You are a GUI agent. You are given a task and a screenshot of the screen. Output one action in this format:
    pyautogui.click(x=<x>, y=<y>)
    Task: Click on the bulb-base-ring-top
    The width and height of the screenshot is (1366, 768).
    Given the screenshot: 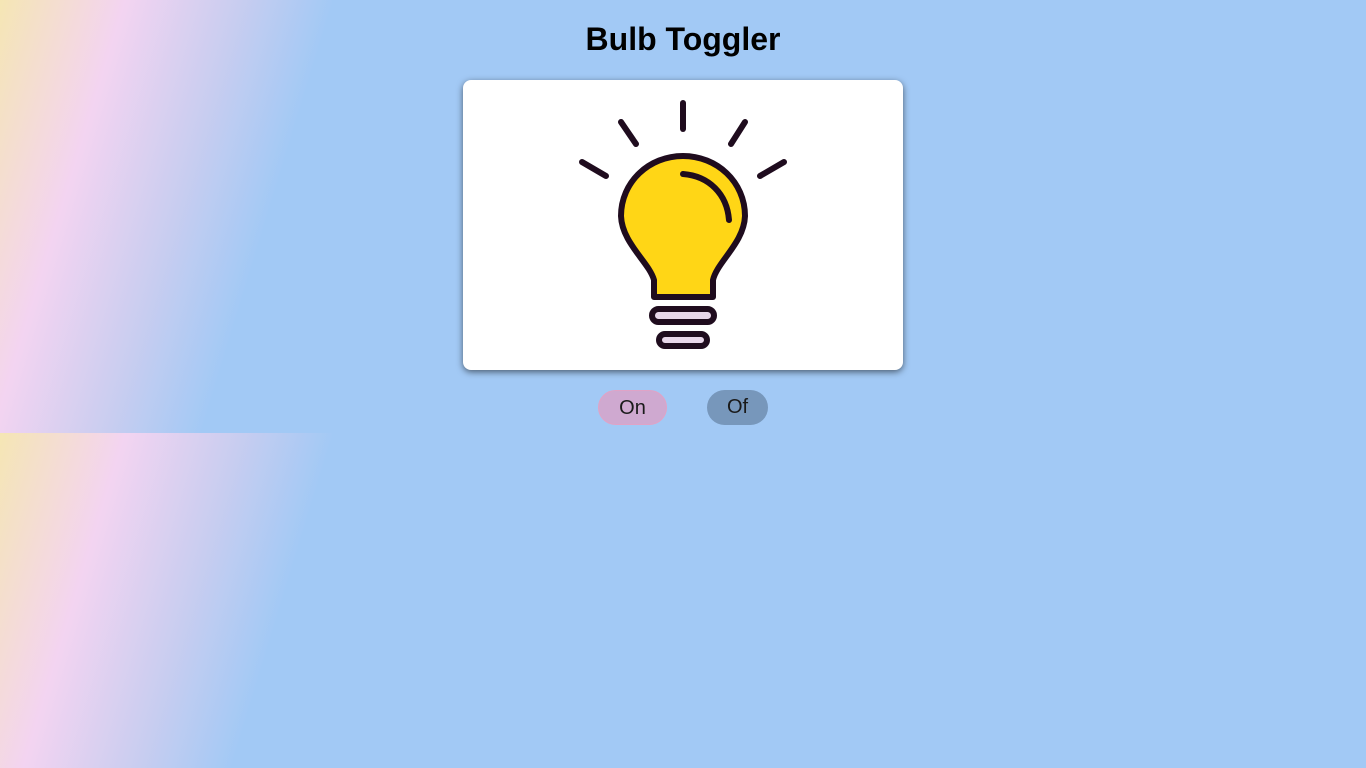 What is the action you would take?
    pyautogui.click(x=683, y=315)
    